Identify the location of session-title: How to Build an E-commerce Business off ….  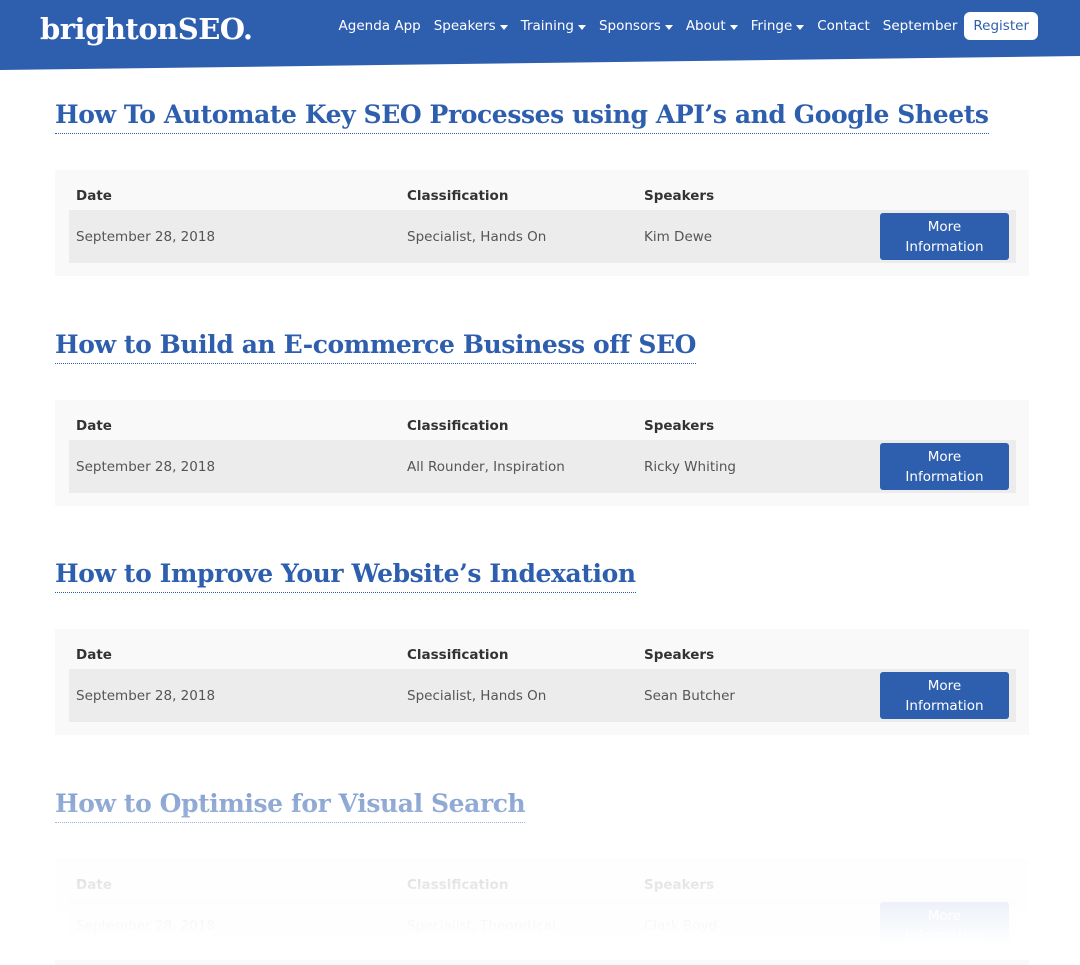
(375, 347).